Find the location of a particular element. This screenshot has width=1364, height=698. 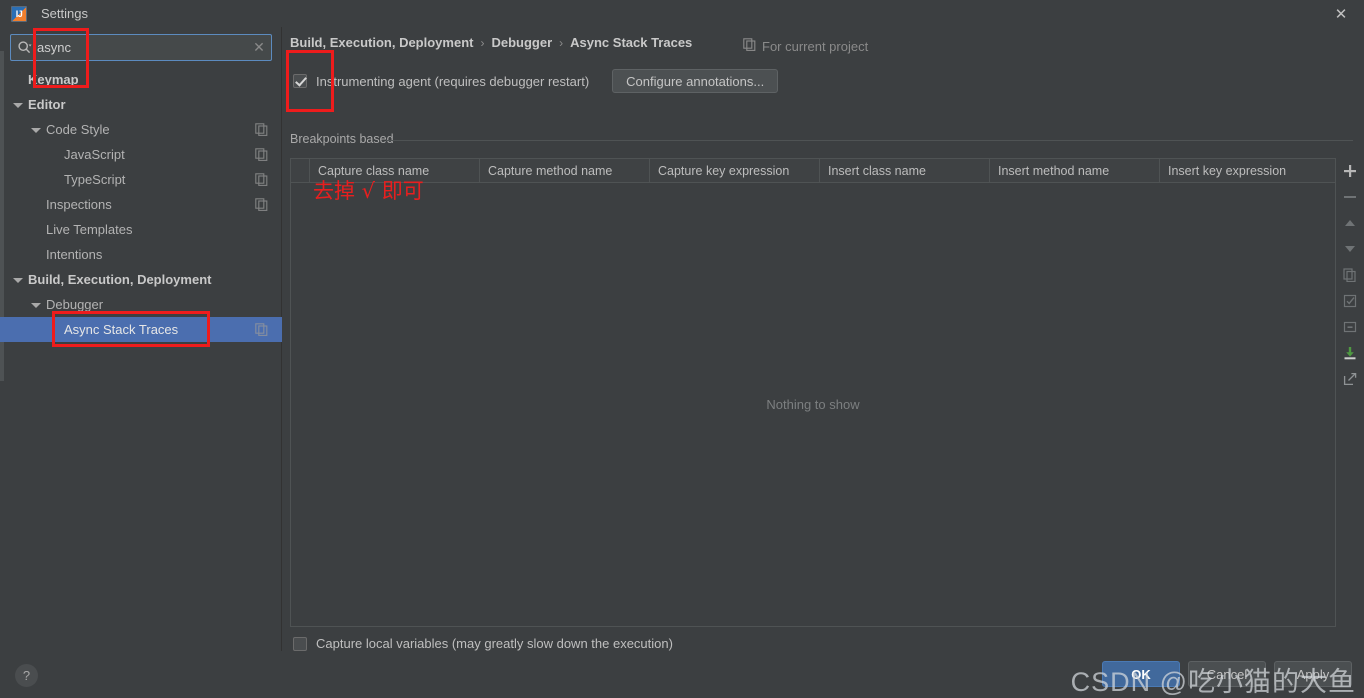

minus-icon is located at coordinates (1350, 197).